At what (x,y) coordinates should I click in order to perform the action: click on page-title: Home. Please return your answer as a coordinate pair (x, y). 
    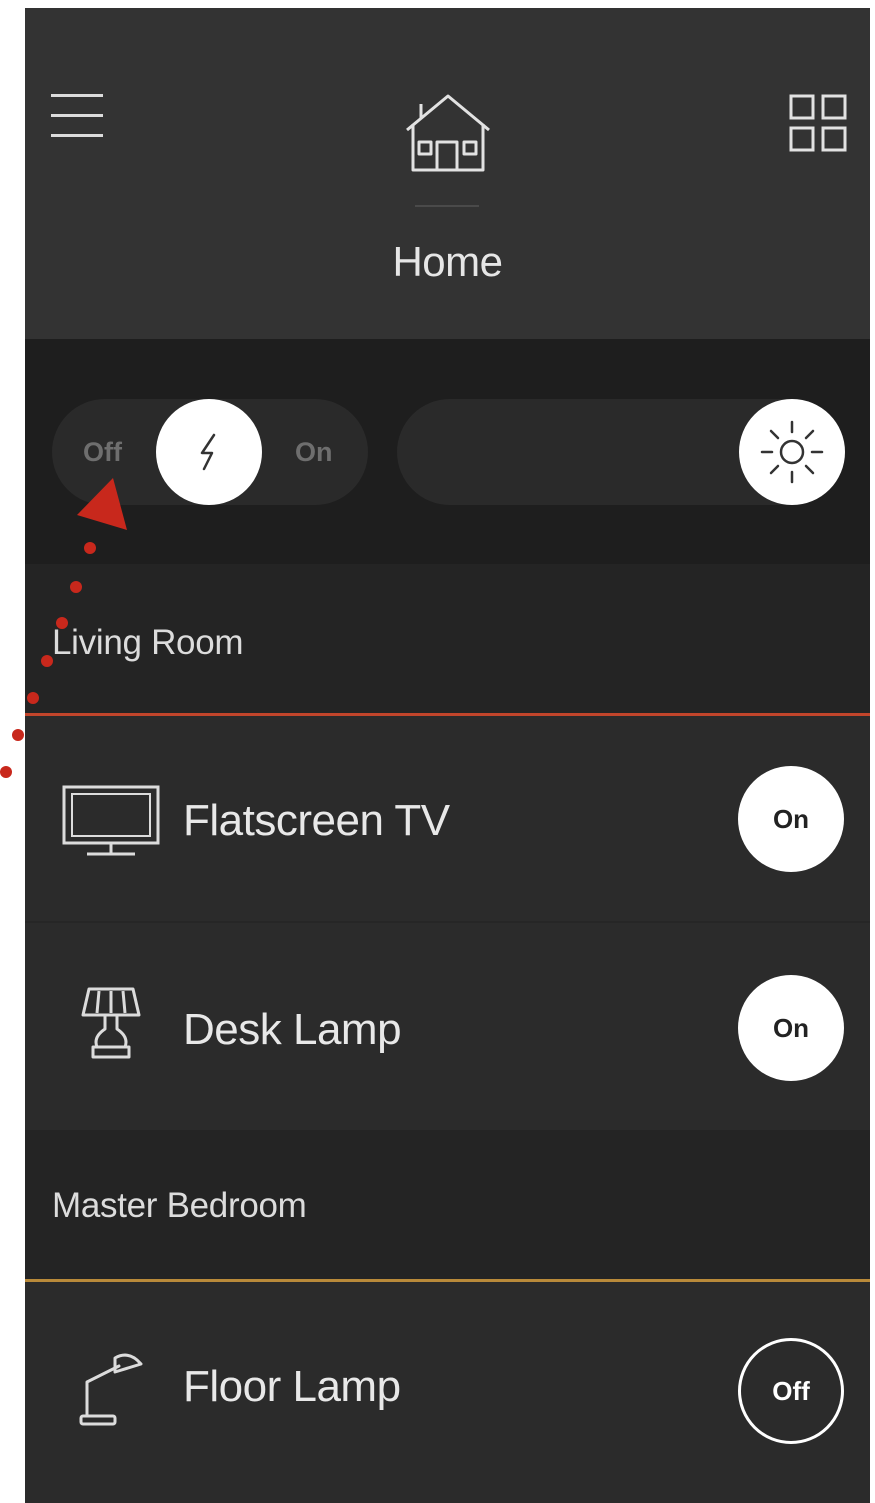
    Looking at the image, I should click on (447, 261).